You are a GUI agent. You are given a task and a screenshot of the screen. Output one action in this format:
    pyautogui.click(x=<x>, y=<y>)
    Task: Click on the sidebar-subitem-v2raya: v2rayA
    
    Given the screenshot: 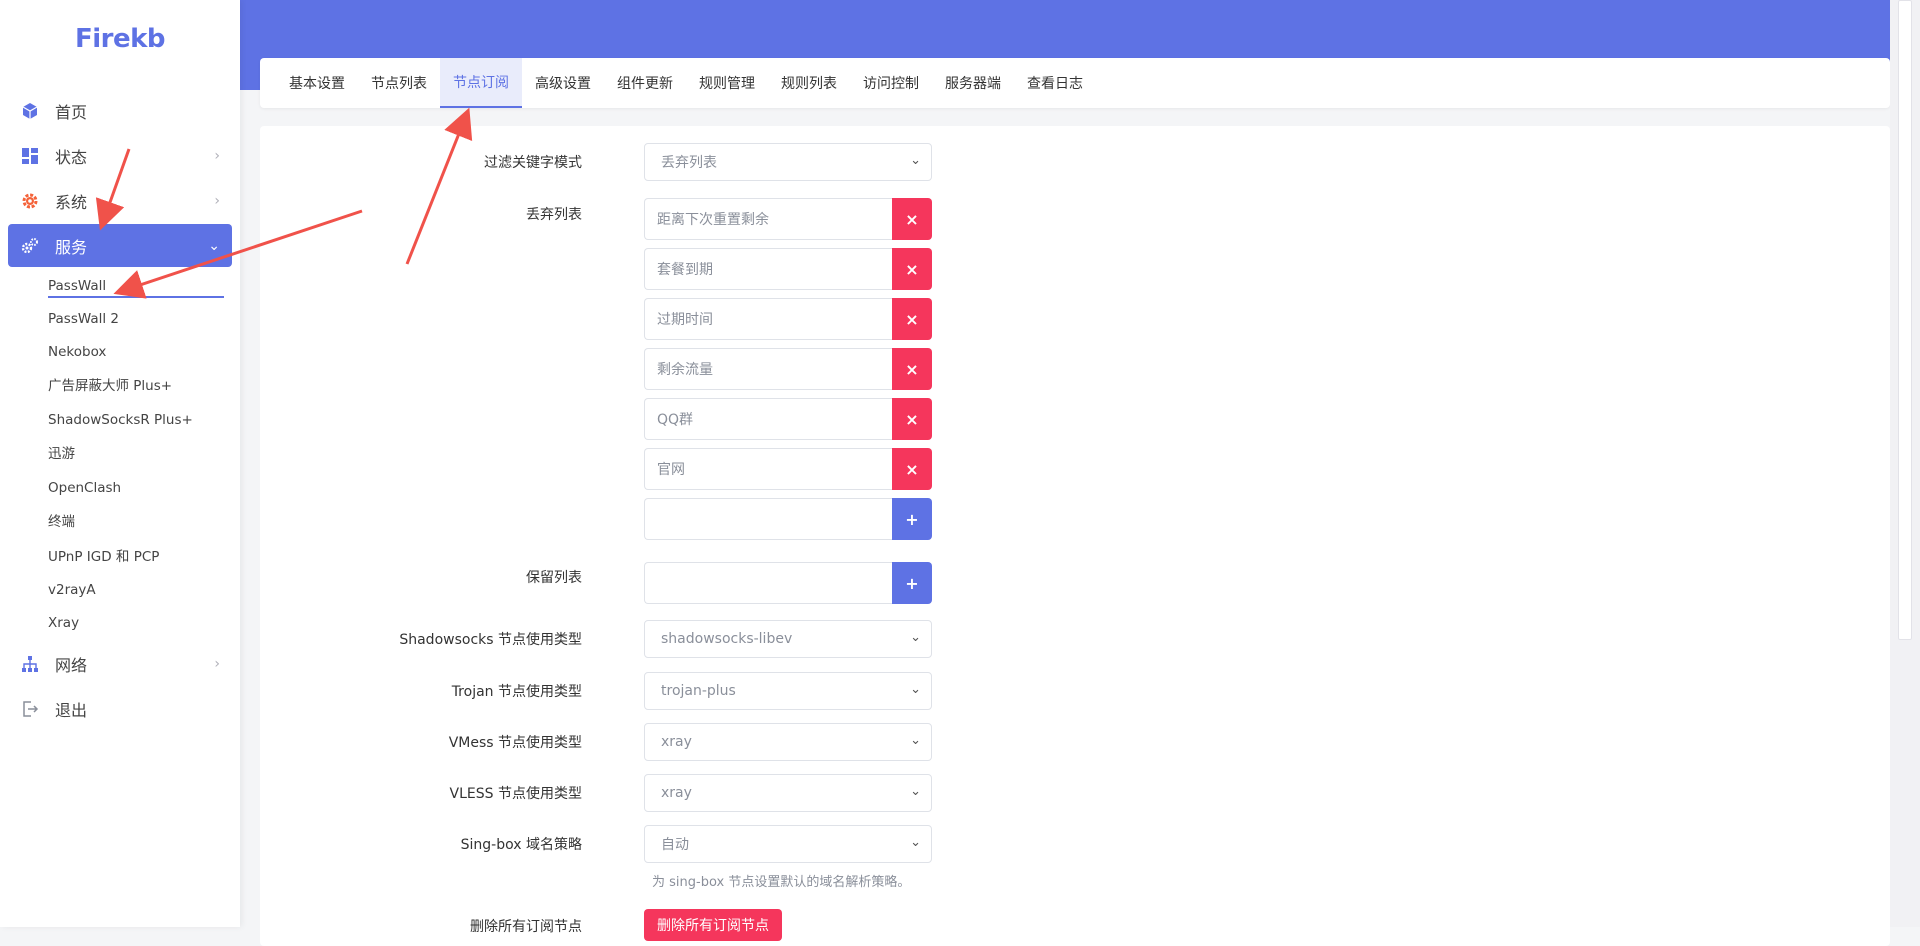 What is the action you would take?
    pyautogui.click(x=72, y=590)
    